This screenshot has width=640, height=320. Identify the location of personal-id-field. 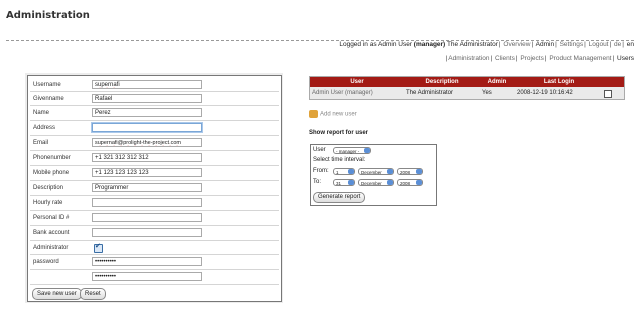
(147, 217).